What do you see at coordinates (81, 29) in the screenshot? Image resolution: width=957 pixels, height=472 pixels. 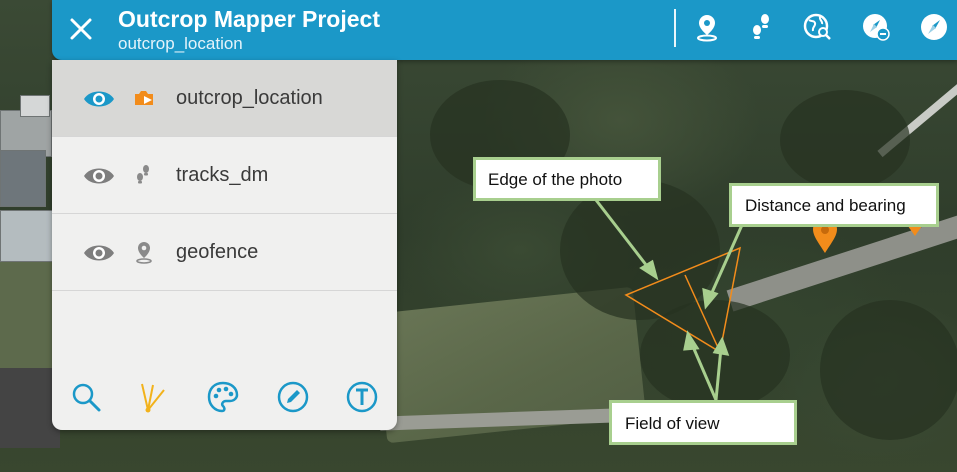 I see `close-icon` at bounding box center [81, 29].